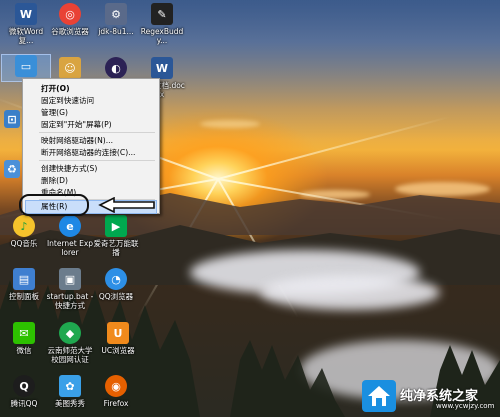 The width and height of the screenshot is (500, 417). I want to click on desktop-icon-qq-browser: ◔ QQ浏览器, so click(116, 284).